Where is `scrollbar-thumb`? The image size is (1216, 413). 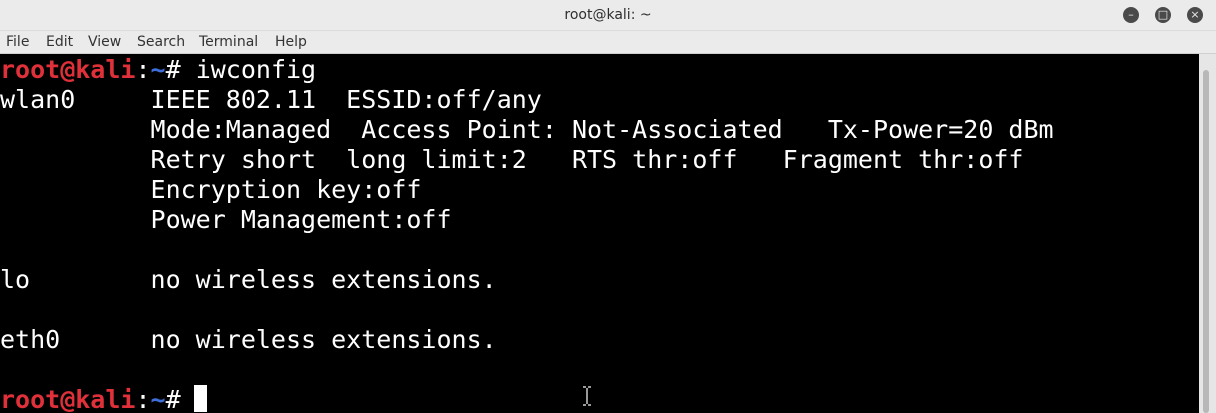
scrollbar-thumb is located at coordinates (1206, 241).